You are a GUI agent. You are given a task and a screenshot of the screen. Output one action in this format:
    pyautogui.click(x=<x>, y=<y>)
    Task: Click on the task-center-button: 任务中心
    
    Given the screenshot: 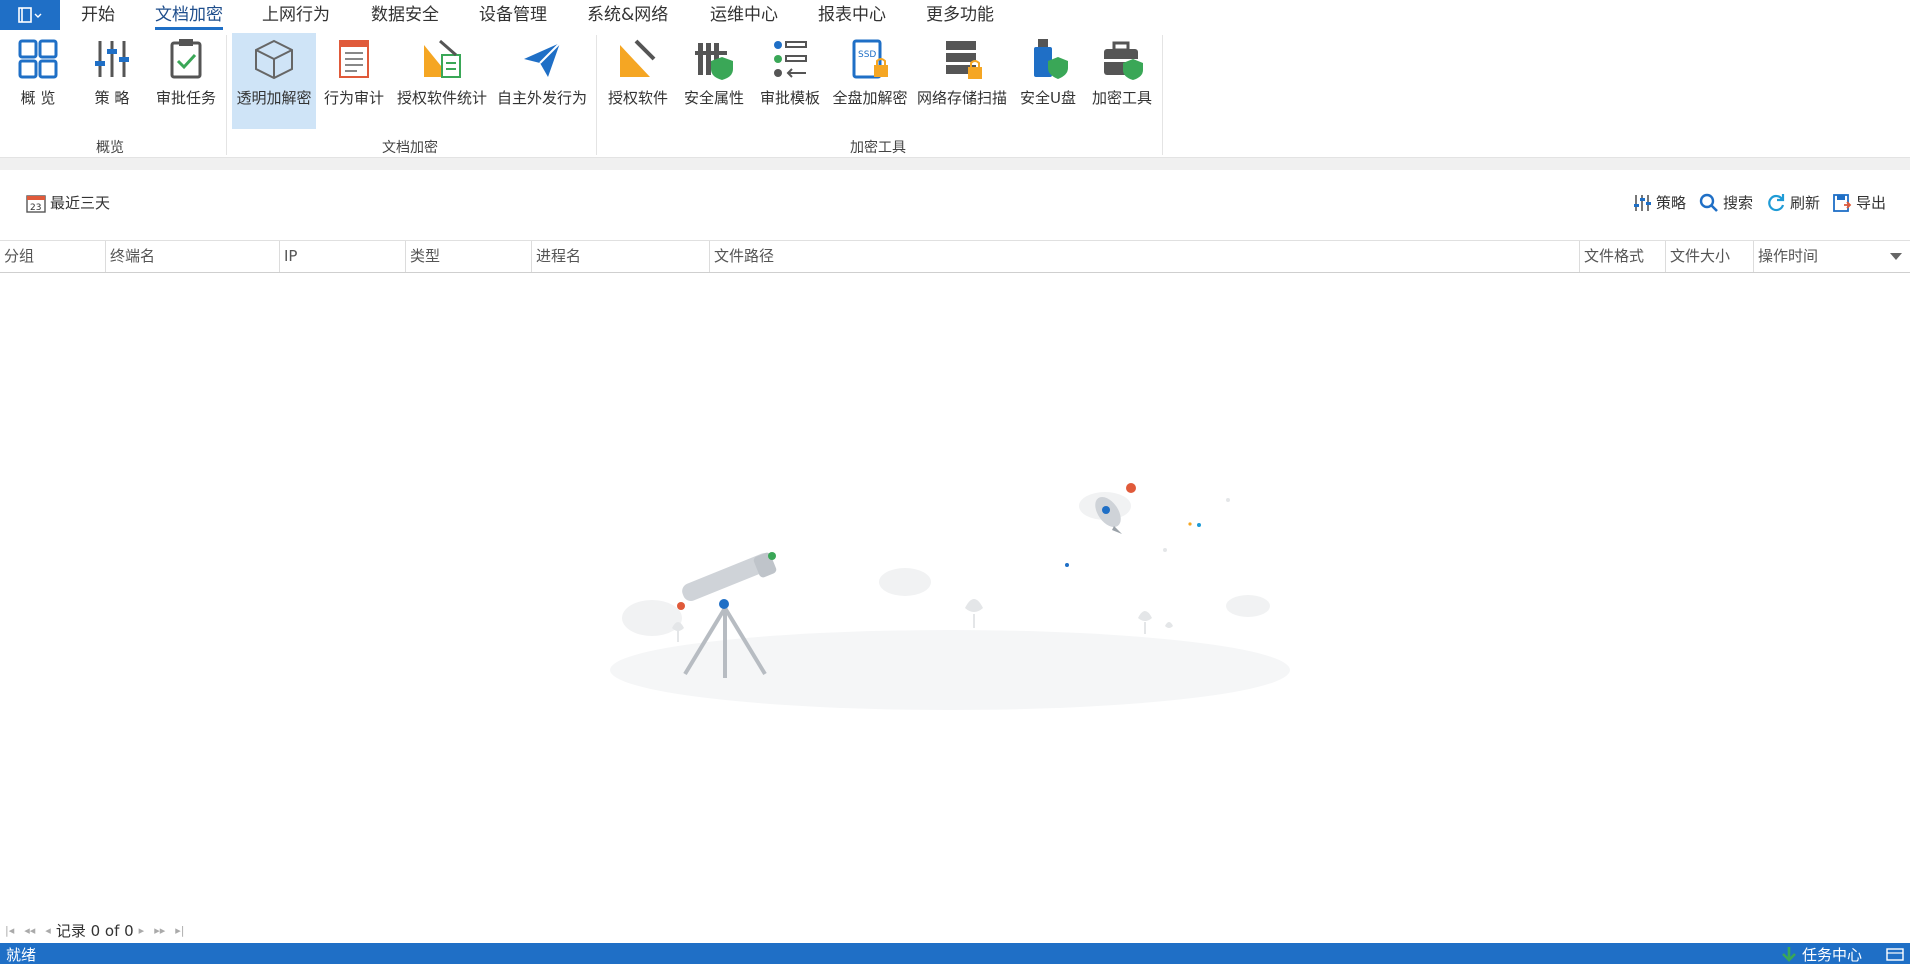 What is the action you would take?
    pyautogui.click(x=1821, y=954)
    